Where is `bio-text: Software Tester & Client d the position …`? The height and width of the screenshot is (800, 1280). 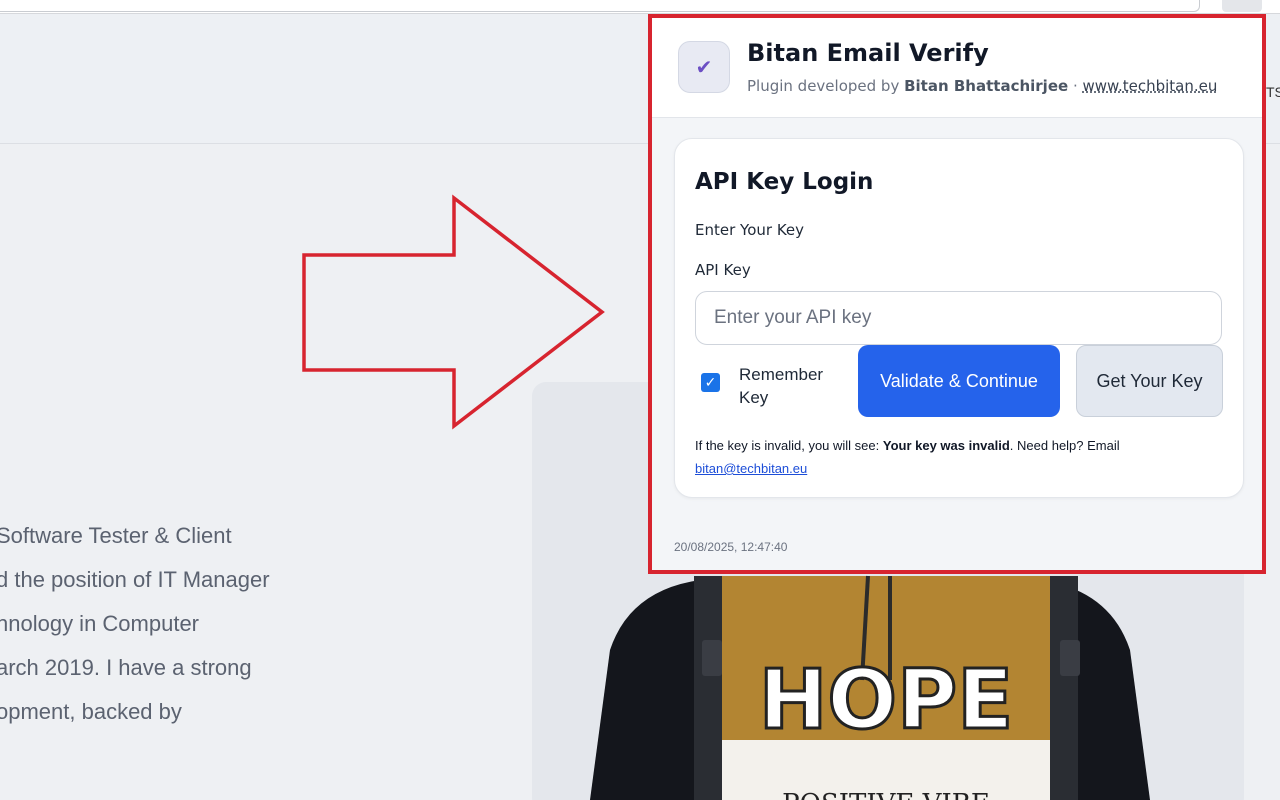
bio-text: Software Tester & Client d the position … is located at coordinates (260, 624).